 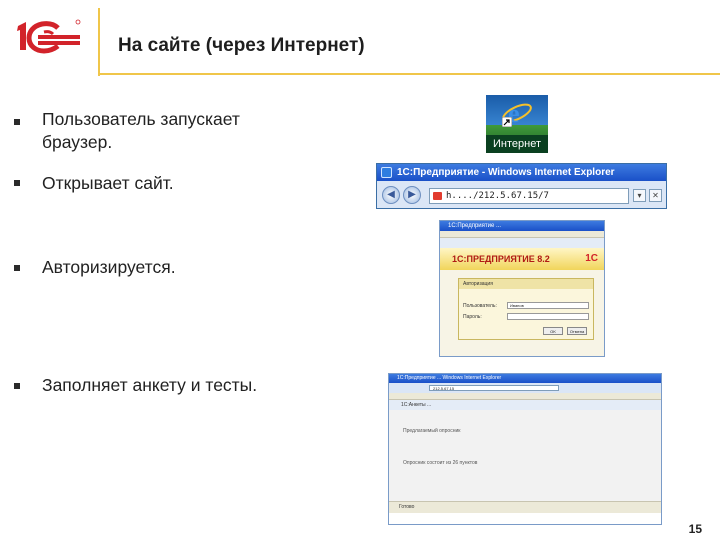 I want to click on brand-title: 1С:ПРЕДПРИЯТИЕ 8.2, so click(x=501, y=259).